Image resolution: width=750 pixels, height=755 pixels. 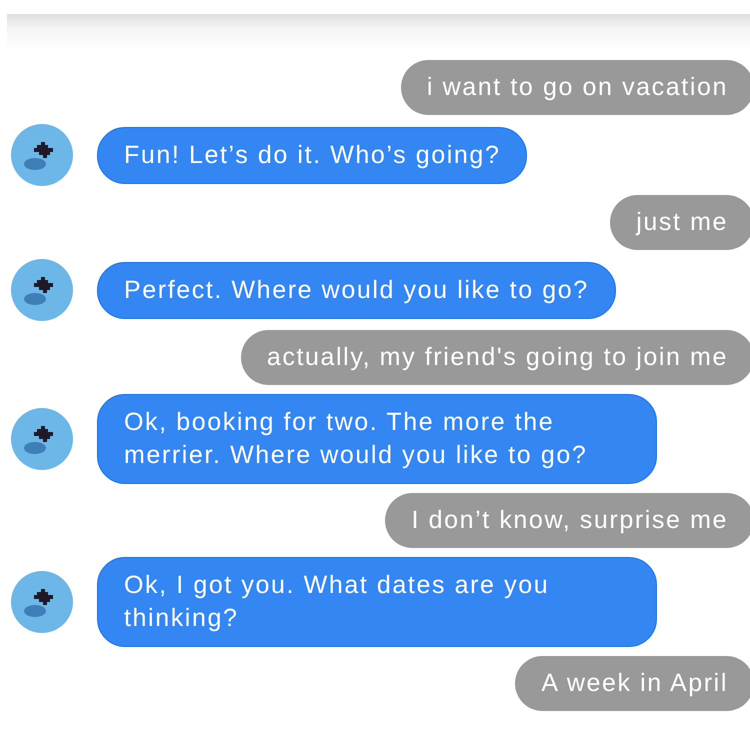 I want to click on bot-message: Ok, booking for two. The more the merrier. Where would you like to go?, so click(x=377, y=439).